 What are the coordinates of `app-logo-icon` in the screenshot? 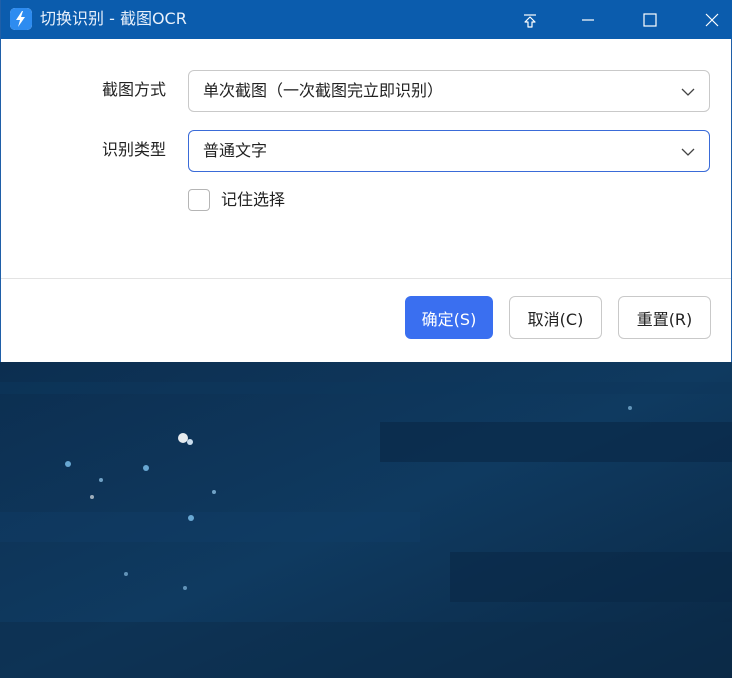 It's located at (21, 19).